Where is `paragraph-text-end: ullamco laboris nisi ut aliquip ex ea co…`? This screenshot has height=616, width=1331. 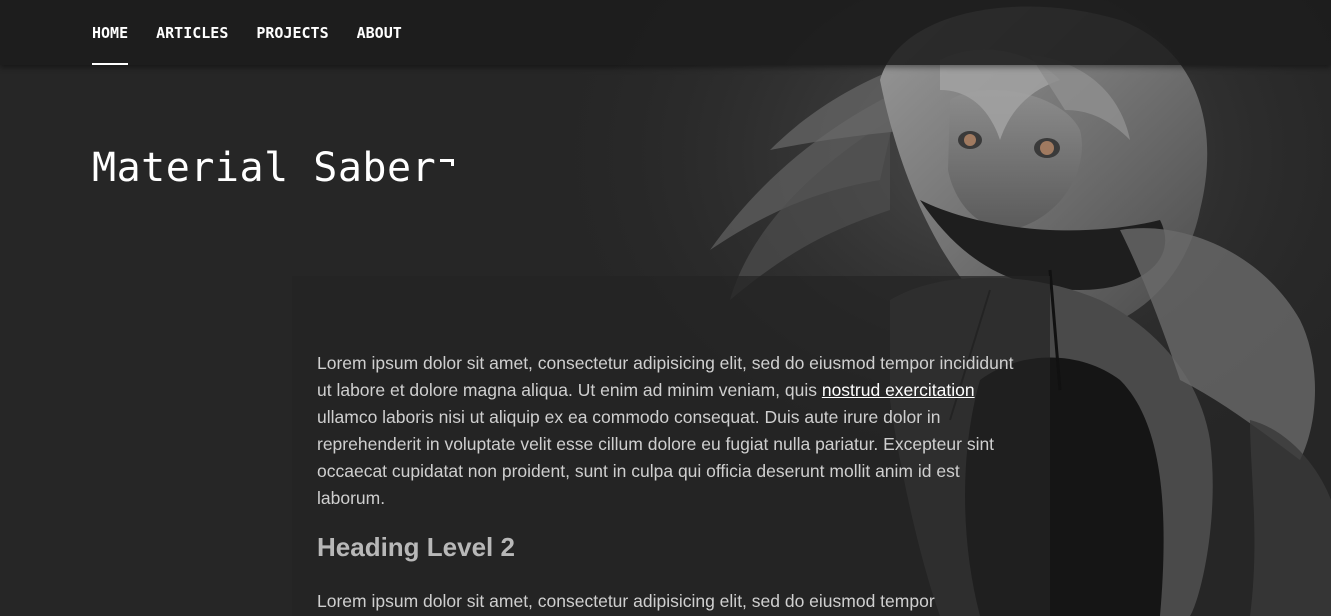 paragraph-text-end: ullamco laboris nisi ut aliquip ex ea co… is located at coordinates (656, 457).